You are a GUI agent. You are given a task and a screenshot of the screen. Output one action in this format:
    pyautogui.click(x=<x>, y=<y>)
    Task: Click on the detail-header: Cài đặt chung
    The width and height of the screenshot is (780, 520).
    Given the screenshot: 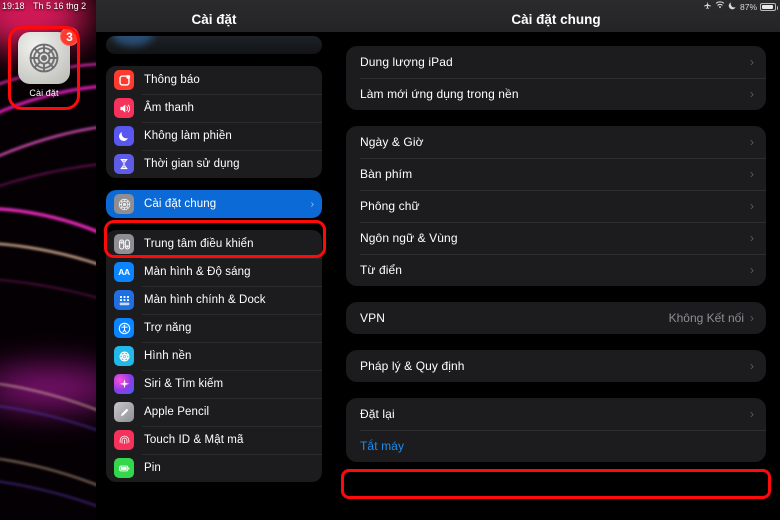 What is the action you would take?
    pyautogui.click(x=556, y=16)
    